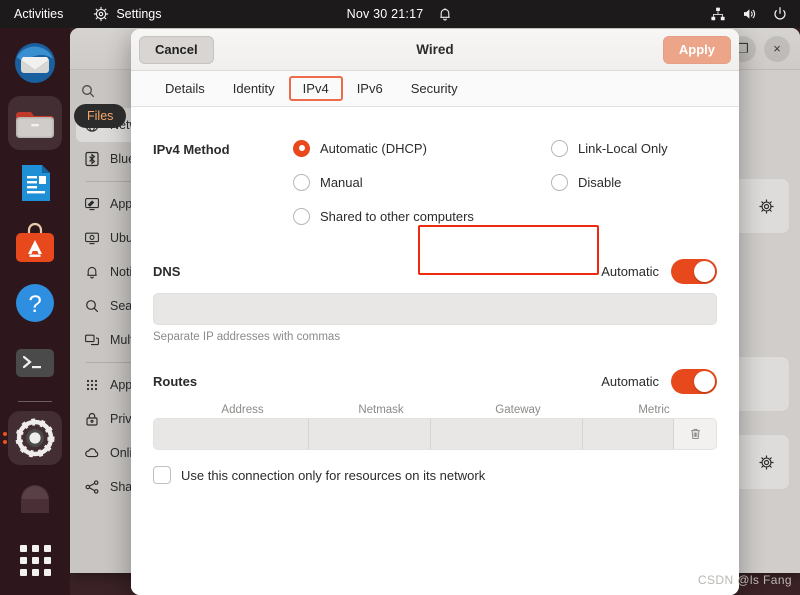 Image resolution: width=800 pixels, height=595 pixels. I want to click on routes-automatic-label: Automatic, so click(630, 381).